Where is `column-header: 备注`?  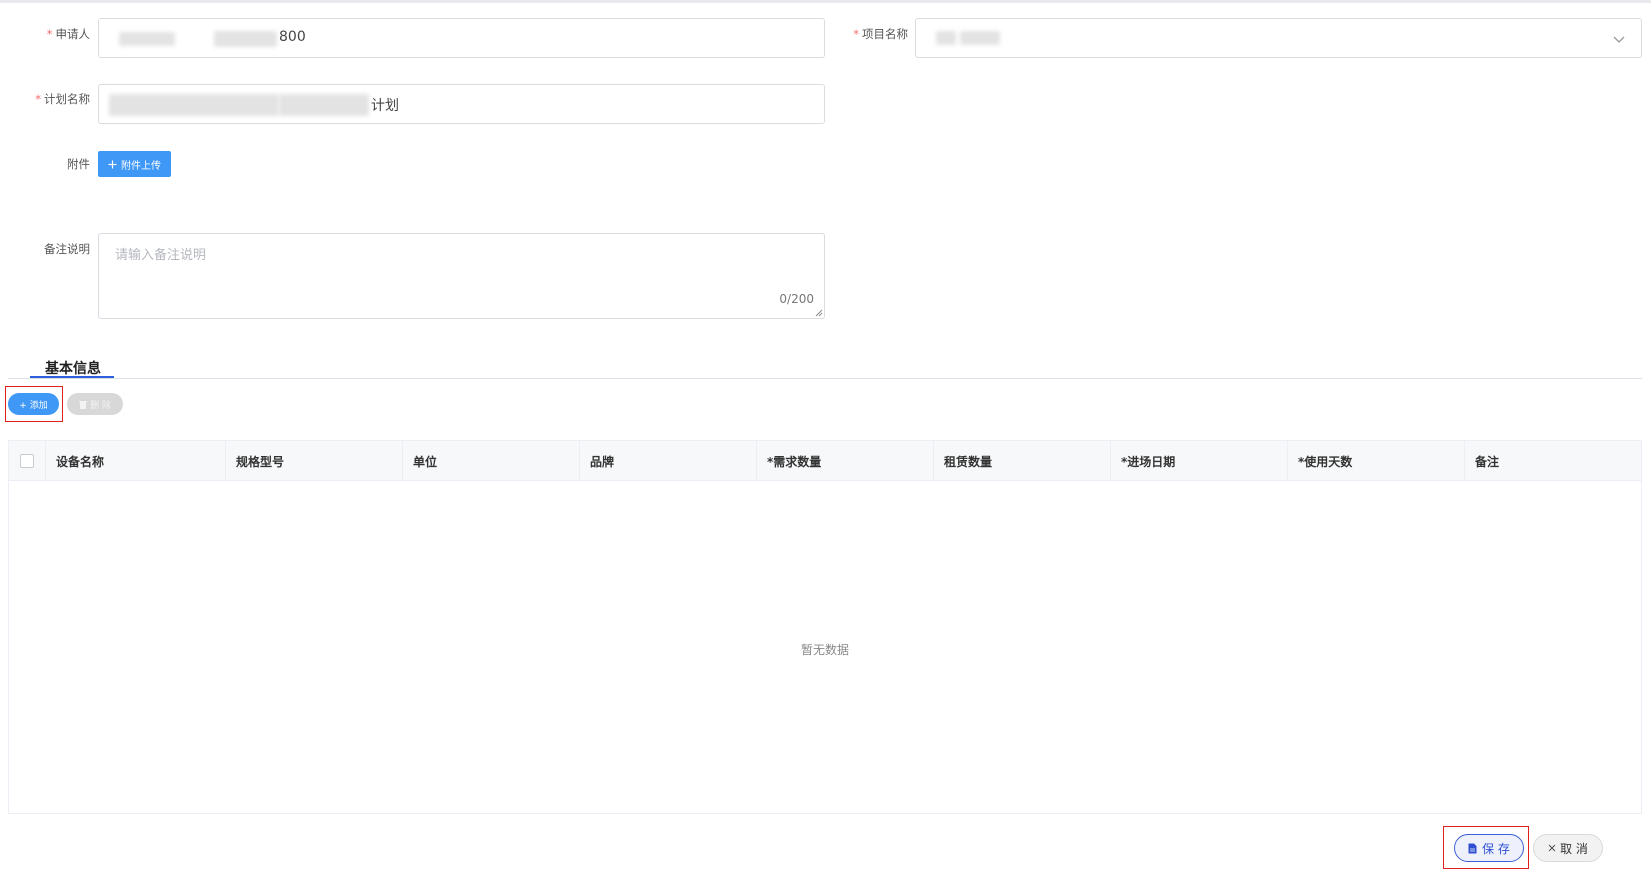
column-header: 备注 is located at coordinates (1553, 461).